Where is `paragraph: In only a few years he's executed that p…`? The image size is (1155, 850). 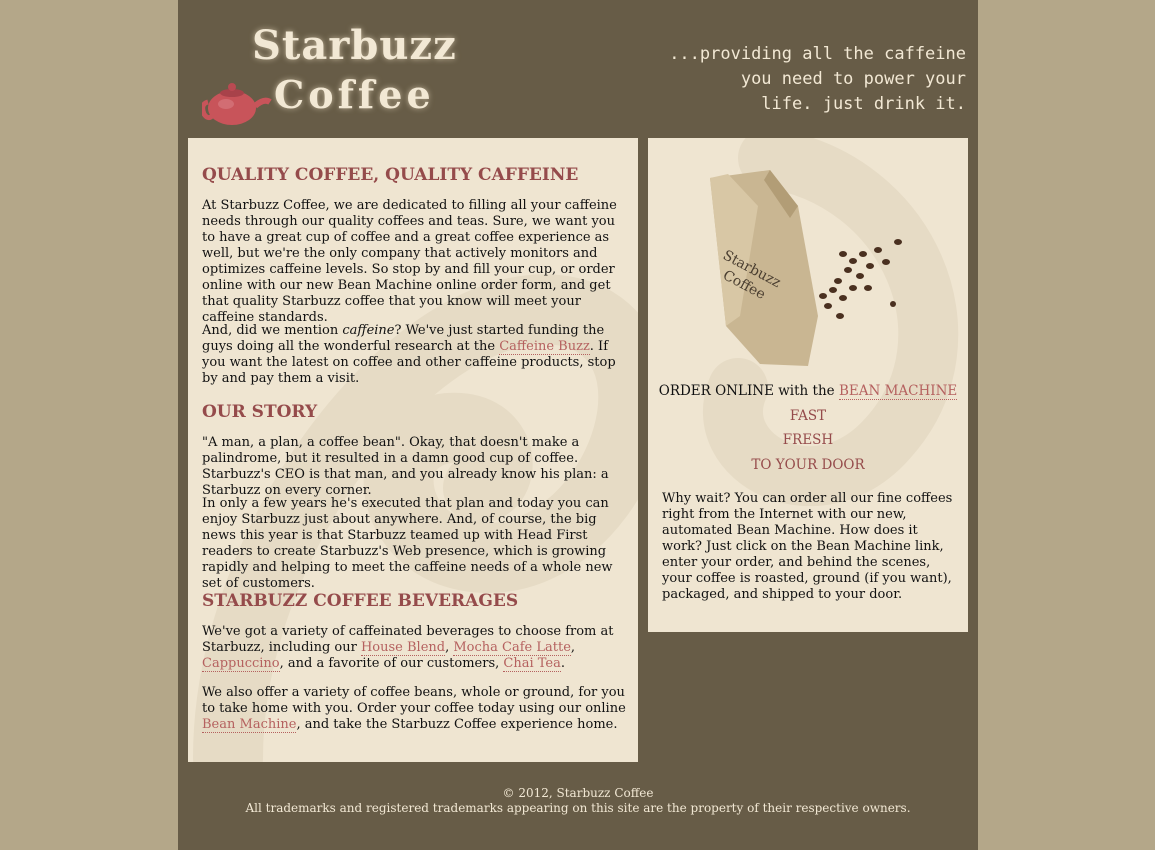
paragraph: In only a few years he's executed that p… is located at coordinates (407, 543).